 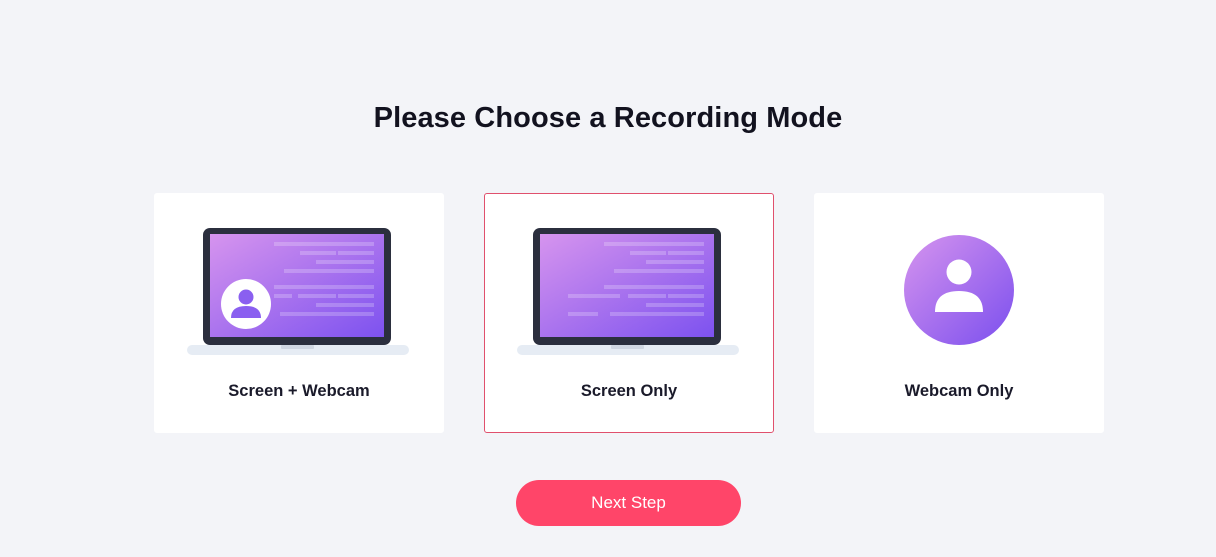 What do you see at coordinates (299, 391) in the screenshot?
I see `mode-label: Screen + Webcam` at bounding box center [299, 391].